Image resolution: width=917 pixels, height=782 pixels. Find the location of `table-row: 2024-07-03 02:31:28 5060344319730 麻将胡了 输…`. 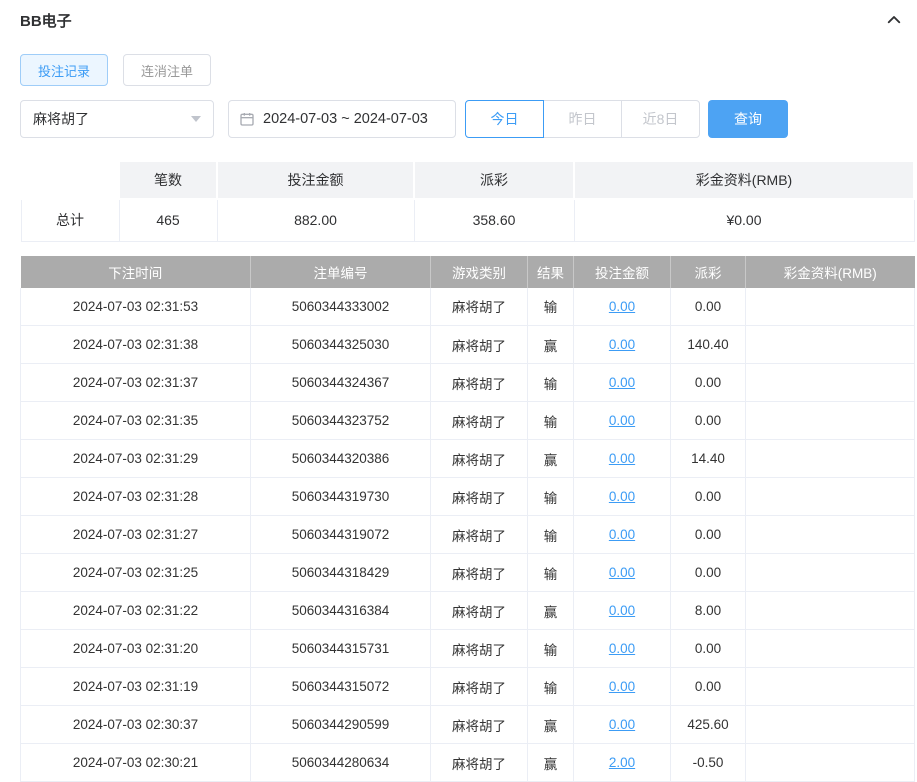

table-row: 2024-07-03 02:31:28 5060344319730 麻将胡了 输… is located at coordinates (468, 497).